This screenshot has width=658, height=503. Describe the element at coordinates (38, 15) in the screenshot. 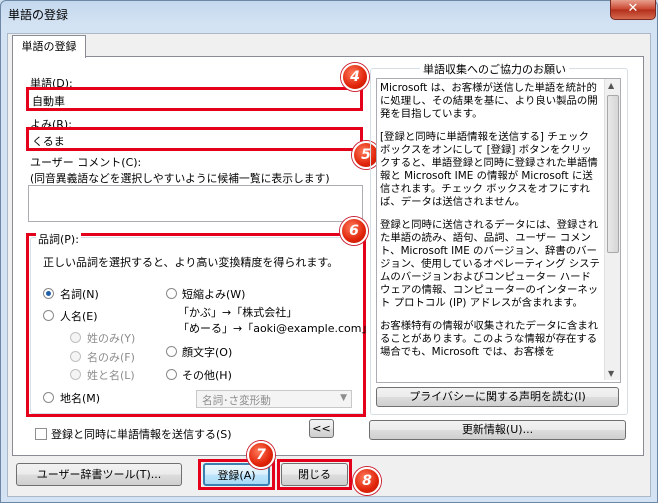

I see `window-title: 単語の登録` at that location.